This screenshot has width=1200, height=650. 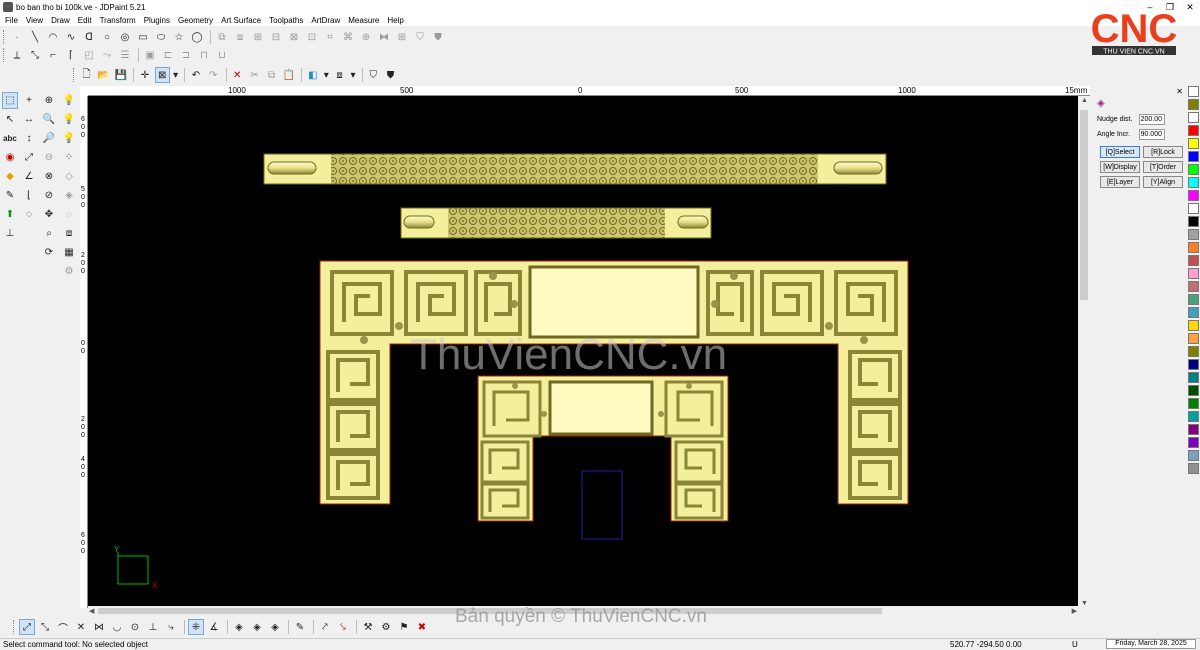 I want to click on vertical-scroll-thumb, so click(x=1084, y=205).